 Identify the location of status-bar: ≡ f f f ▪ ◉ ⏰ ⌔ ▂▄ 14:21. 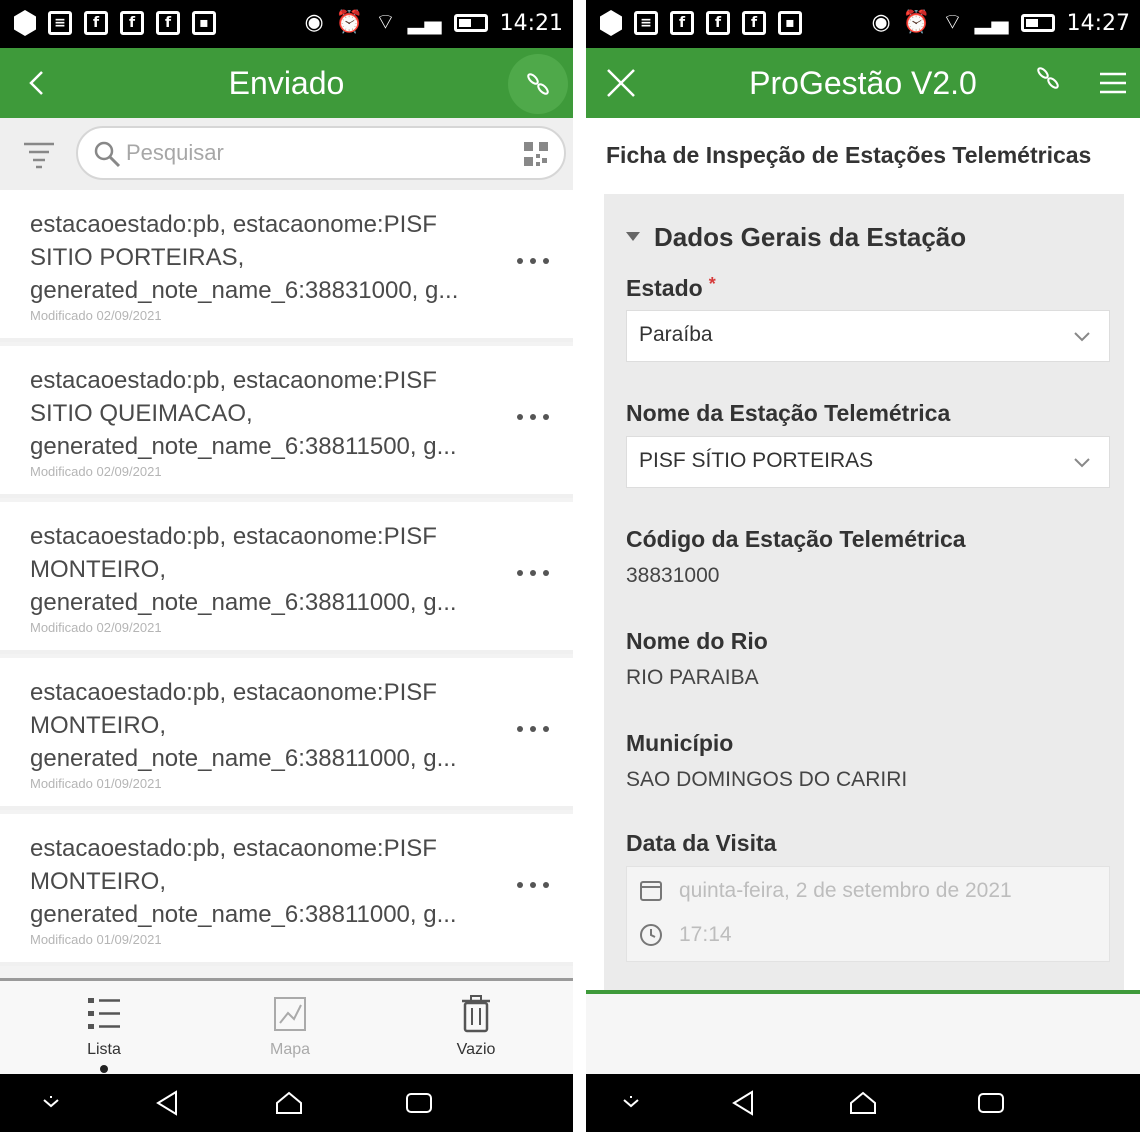
(286, 24).